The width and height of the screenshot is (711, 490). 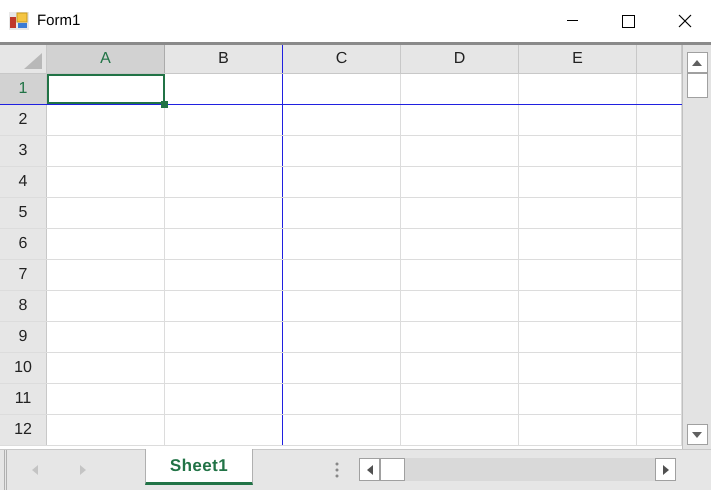 What do you see at coordinates (23, 368) in the screenshot?
I see `row-header: 10` at bounding box center [23, 368].